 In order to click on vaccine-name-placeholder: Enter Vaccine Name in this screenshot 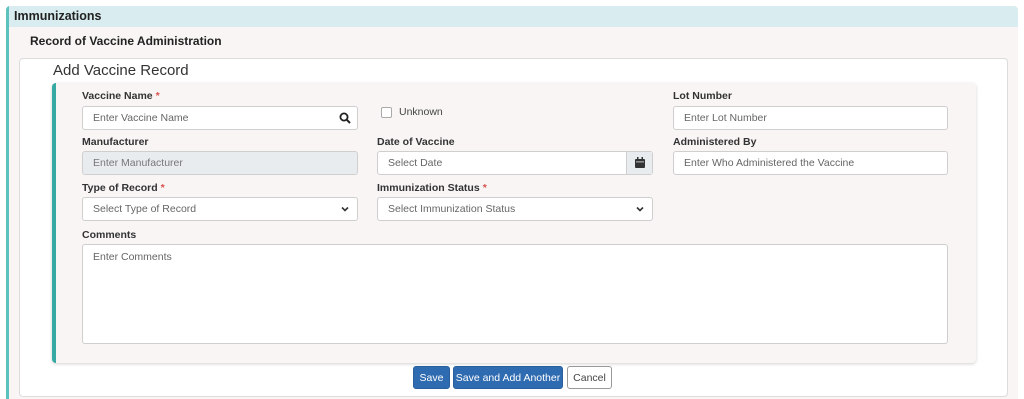, I will do `click(141, 118)`.